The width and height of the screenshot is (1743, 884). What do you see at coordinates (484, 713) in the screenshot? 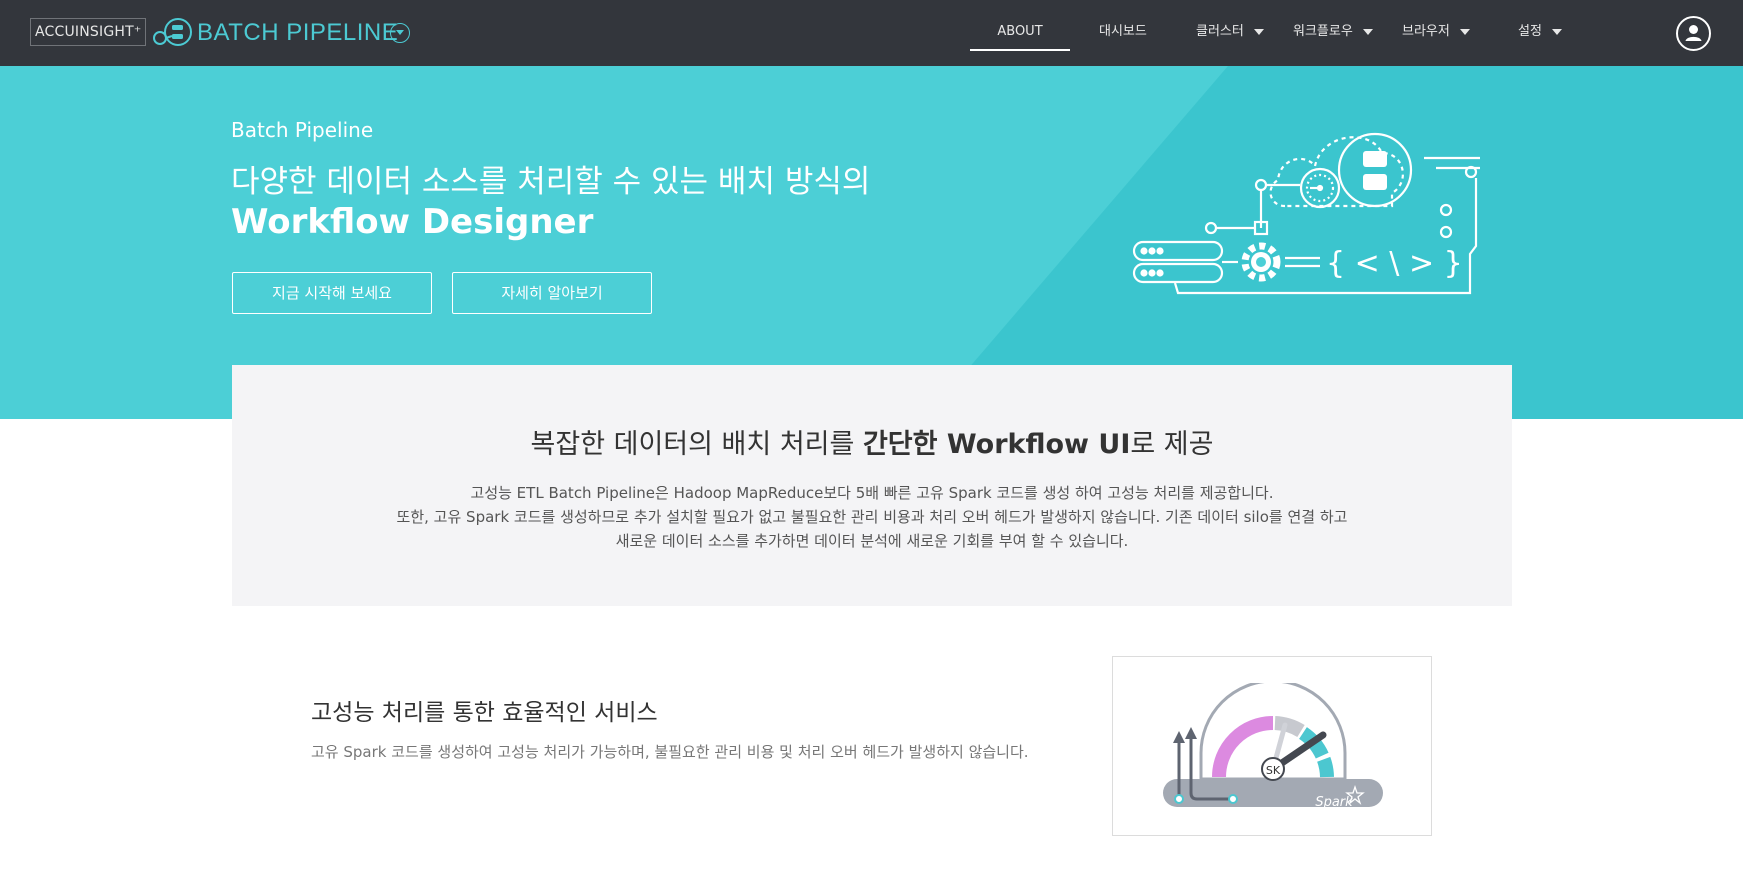
I see `feature-title: 고성능 처리를 통한 효율적인 서비스` at bounding box center [484, 713].